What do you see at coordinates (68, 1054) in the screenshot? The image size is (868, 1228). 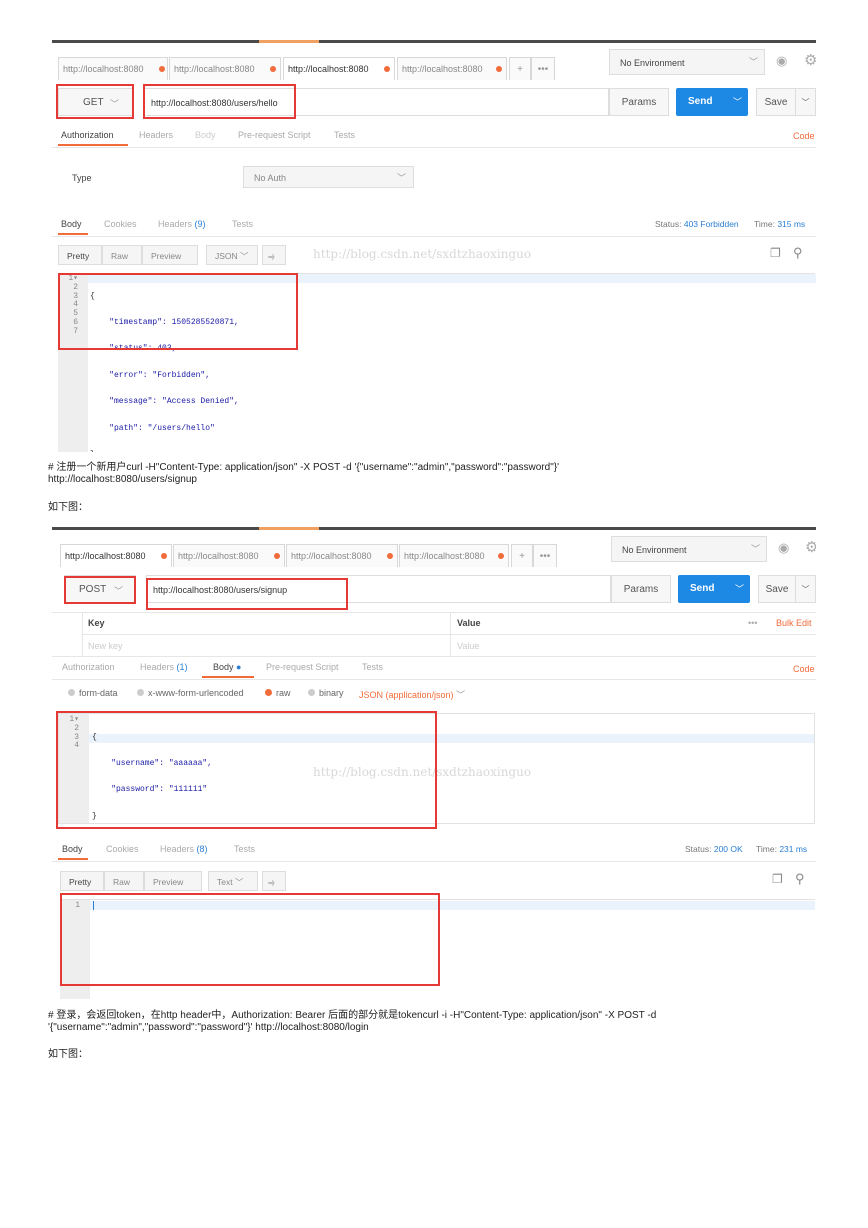 I see `figure-caption: 如下图：` at bounding box center [68, 1054].